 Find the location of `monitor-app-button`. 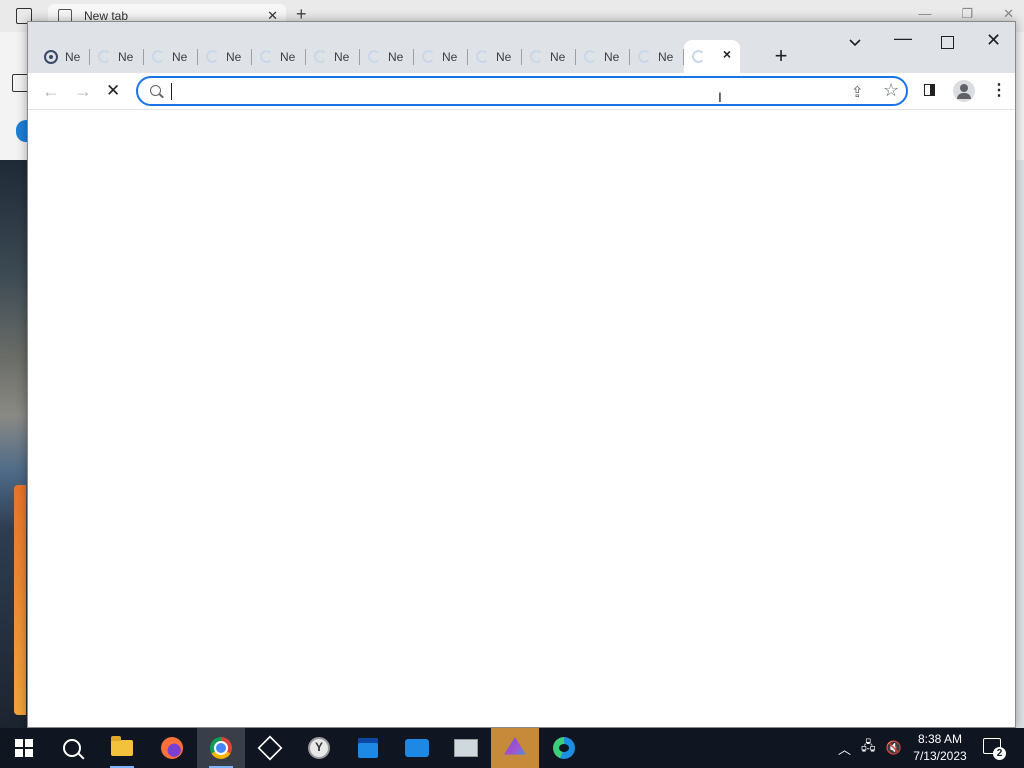

monitor-app-button is located at coordinates (466, 748).